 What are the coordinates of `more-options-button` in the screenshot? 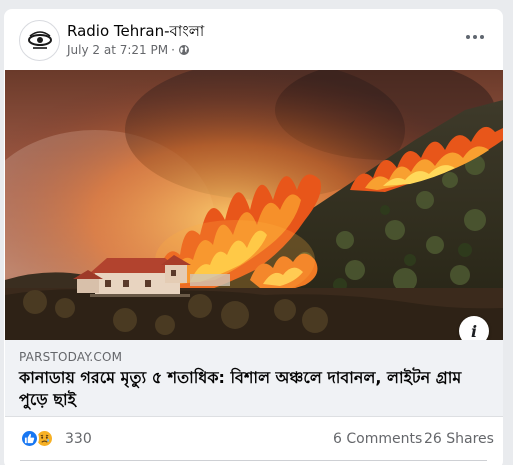 It's located at (475, 37).